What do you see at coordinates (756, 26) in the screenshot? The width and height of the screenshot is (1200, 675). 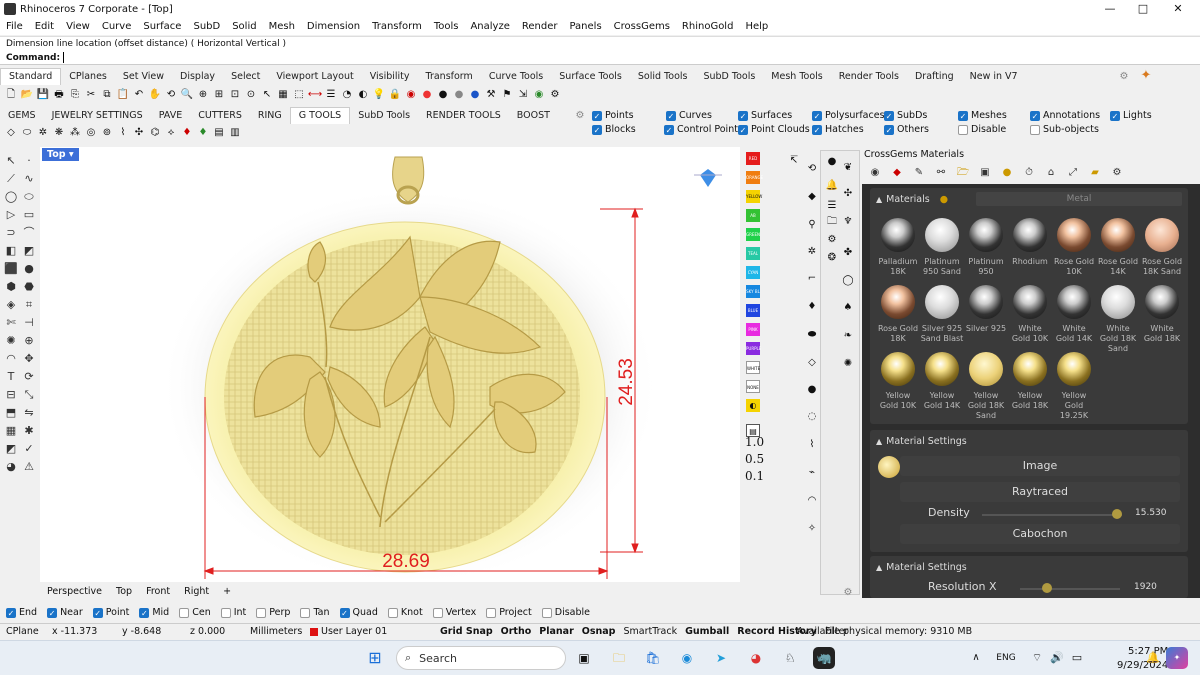 I see `menu-help: Help` at bounding box center [756, 26].